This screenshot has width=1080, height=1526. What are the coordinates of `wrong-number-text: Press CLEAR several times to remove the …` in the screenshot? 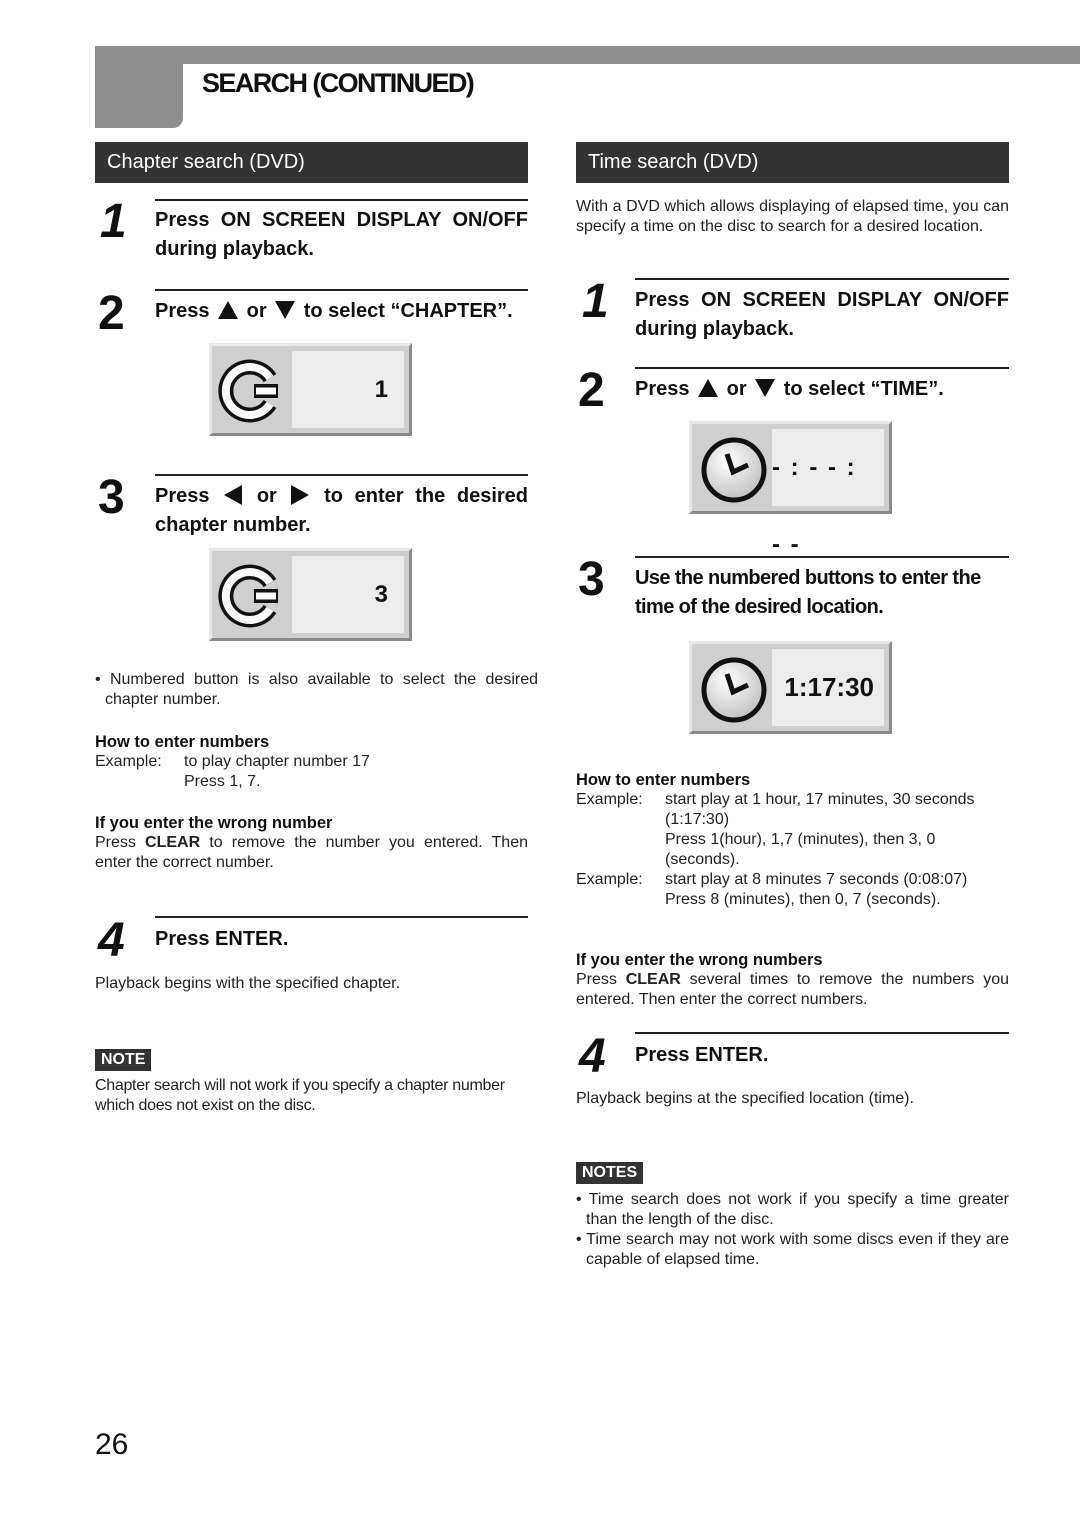 It's located at (792, 990).